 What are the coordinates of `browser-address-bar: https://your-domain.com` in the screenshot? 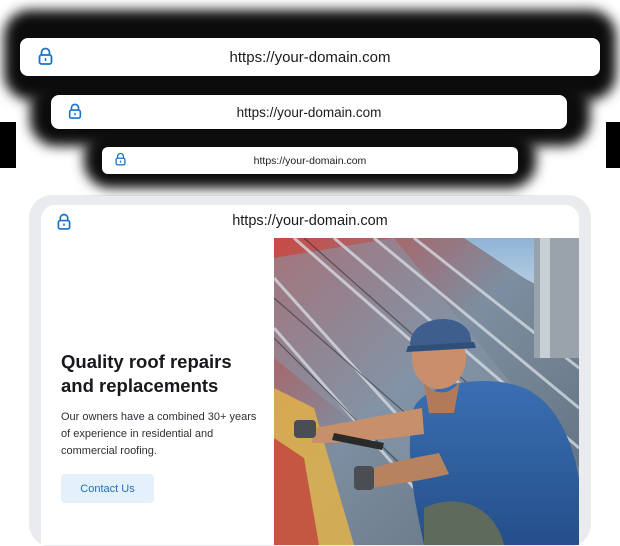 It's located at (310, 222).